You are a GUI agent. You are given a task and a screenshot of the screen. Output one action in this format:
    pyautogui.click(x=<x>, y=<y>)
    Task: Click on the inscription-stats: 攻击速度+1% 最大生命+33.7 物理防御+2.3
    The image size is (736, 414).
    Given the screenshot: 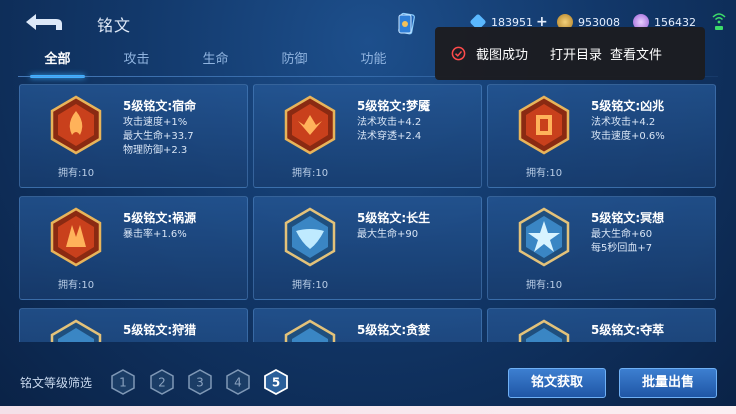 What is the action you would take?
    pyautogui.click(x=158, y=137)
    